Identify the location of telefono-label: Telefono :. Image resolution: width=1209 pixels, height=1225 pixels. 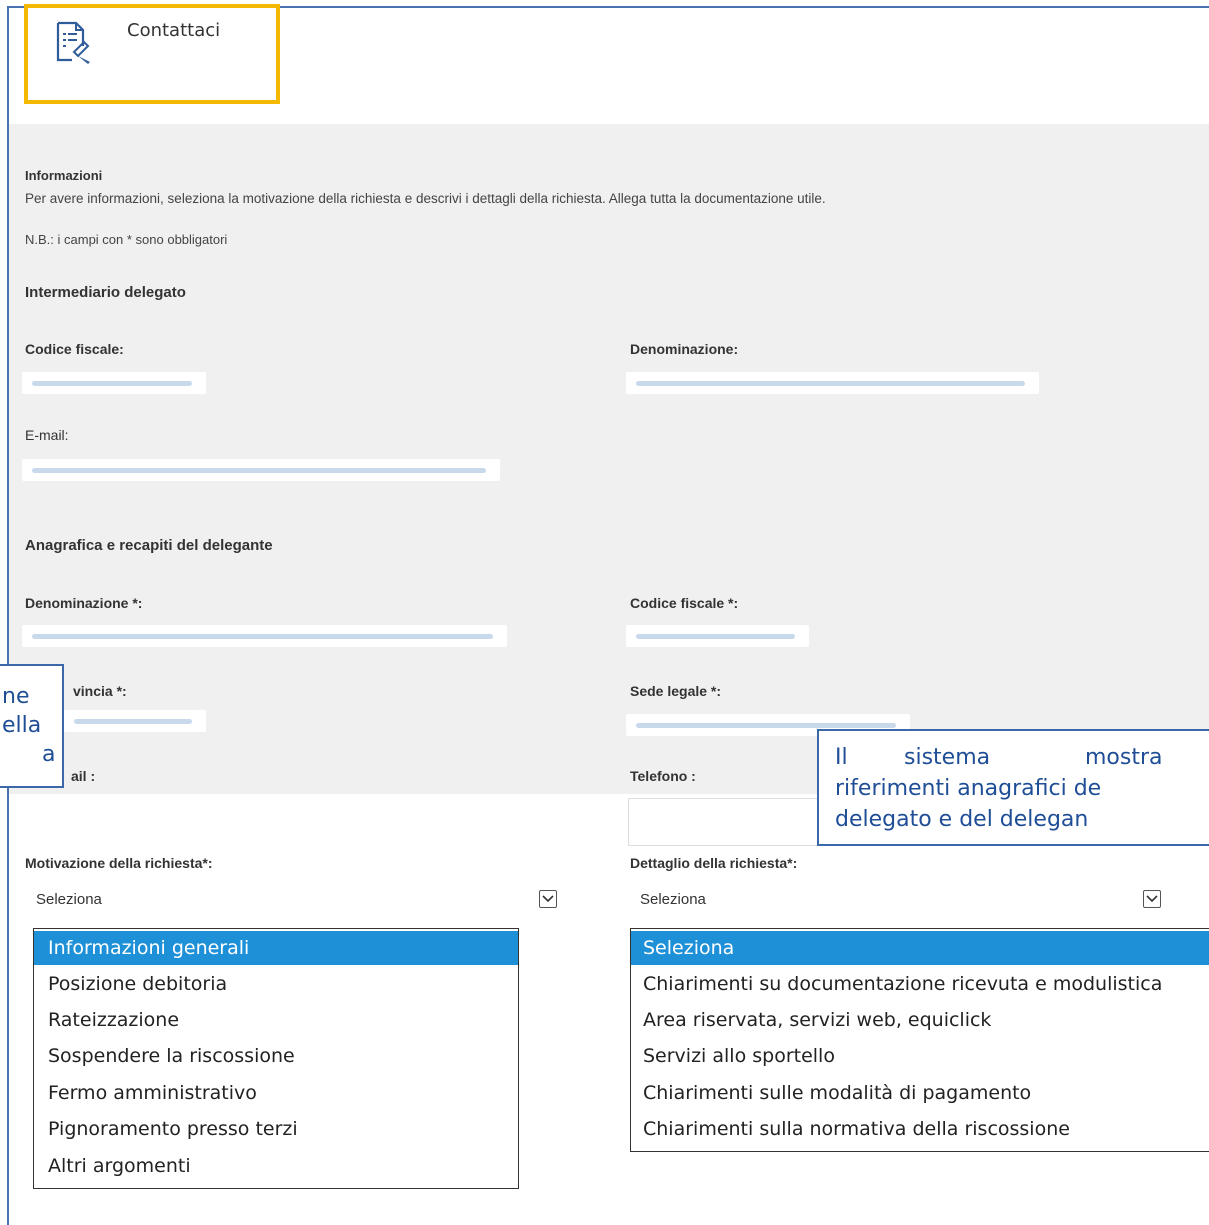
(663, 776).